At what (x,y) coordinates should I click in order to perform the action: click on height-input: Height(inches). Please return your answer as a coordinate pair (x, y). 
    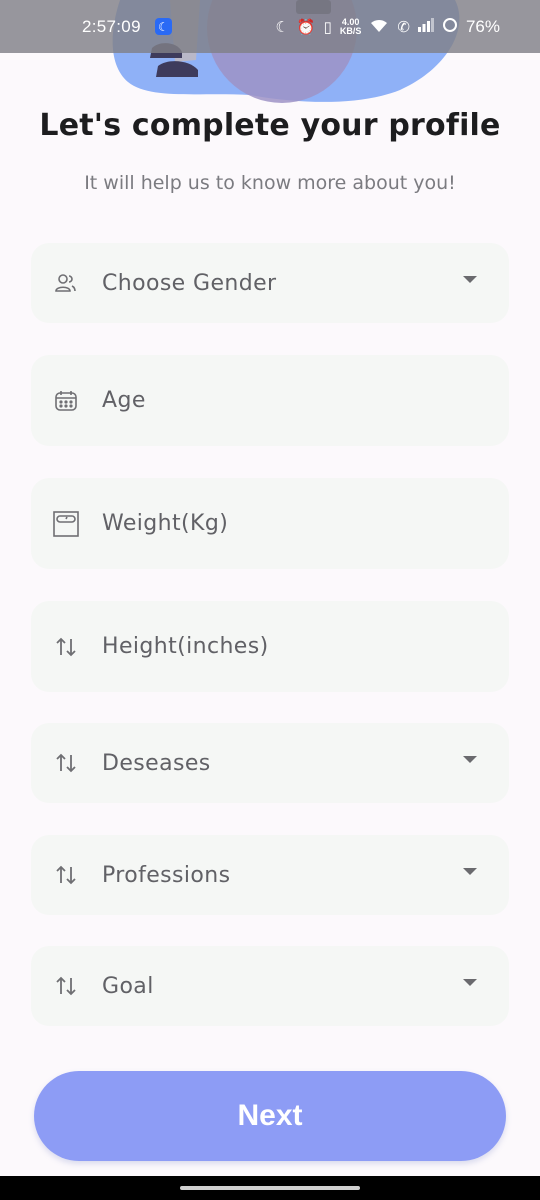
    Looking at the image, I should click on (270, 646).